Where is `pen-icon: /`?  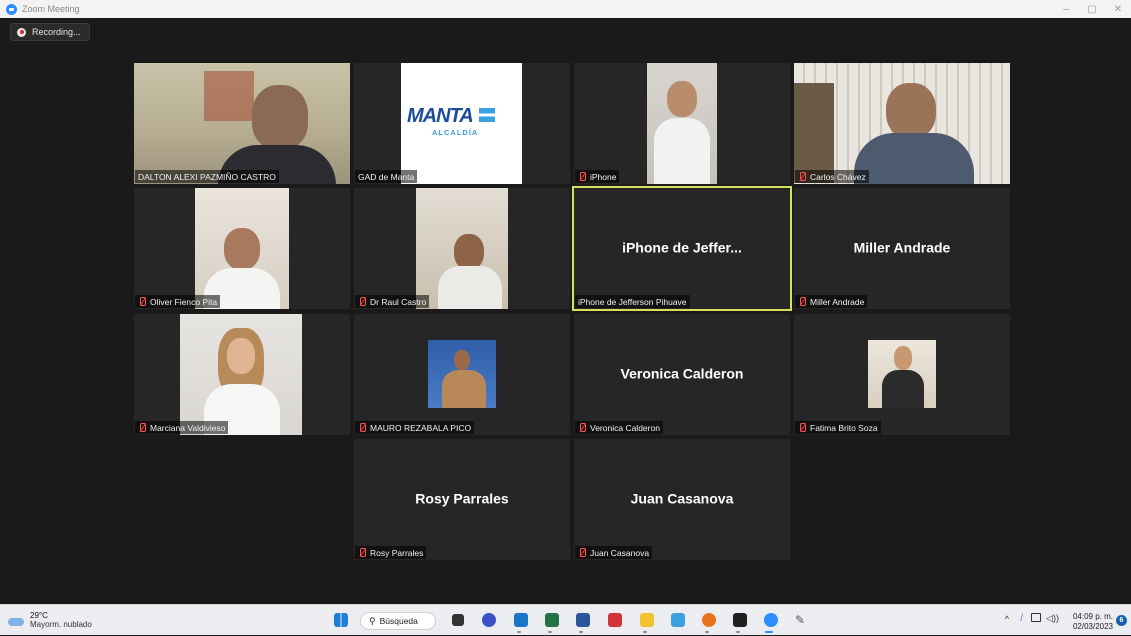
pen-icon: / is located at coordinates (1021, 618).